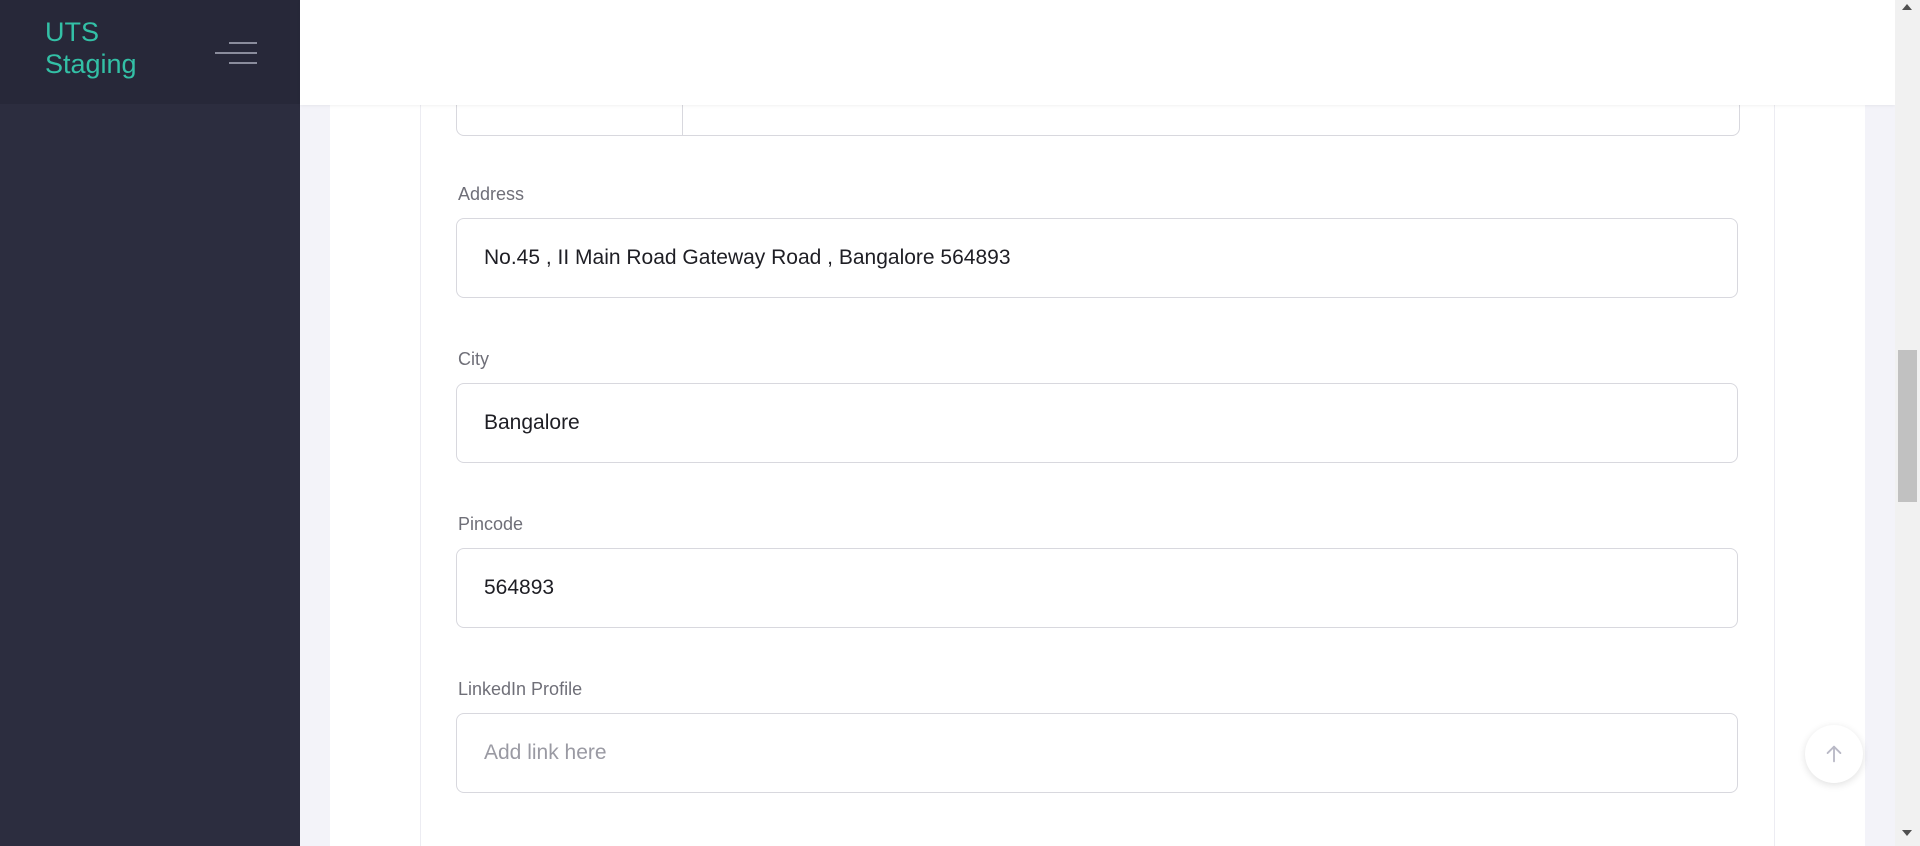 Image resolution: width=1920 pixels, height=846 pixels. What do you see at coordinates (150, 52) in the screenshot?
I see `brand-header: UTS Staging` at bounding box center [150, 52].